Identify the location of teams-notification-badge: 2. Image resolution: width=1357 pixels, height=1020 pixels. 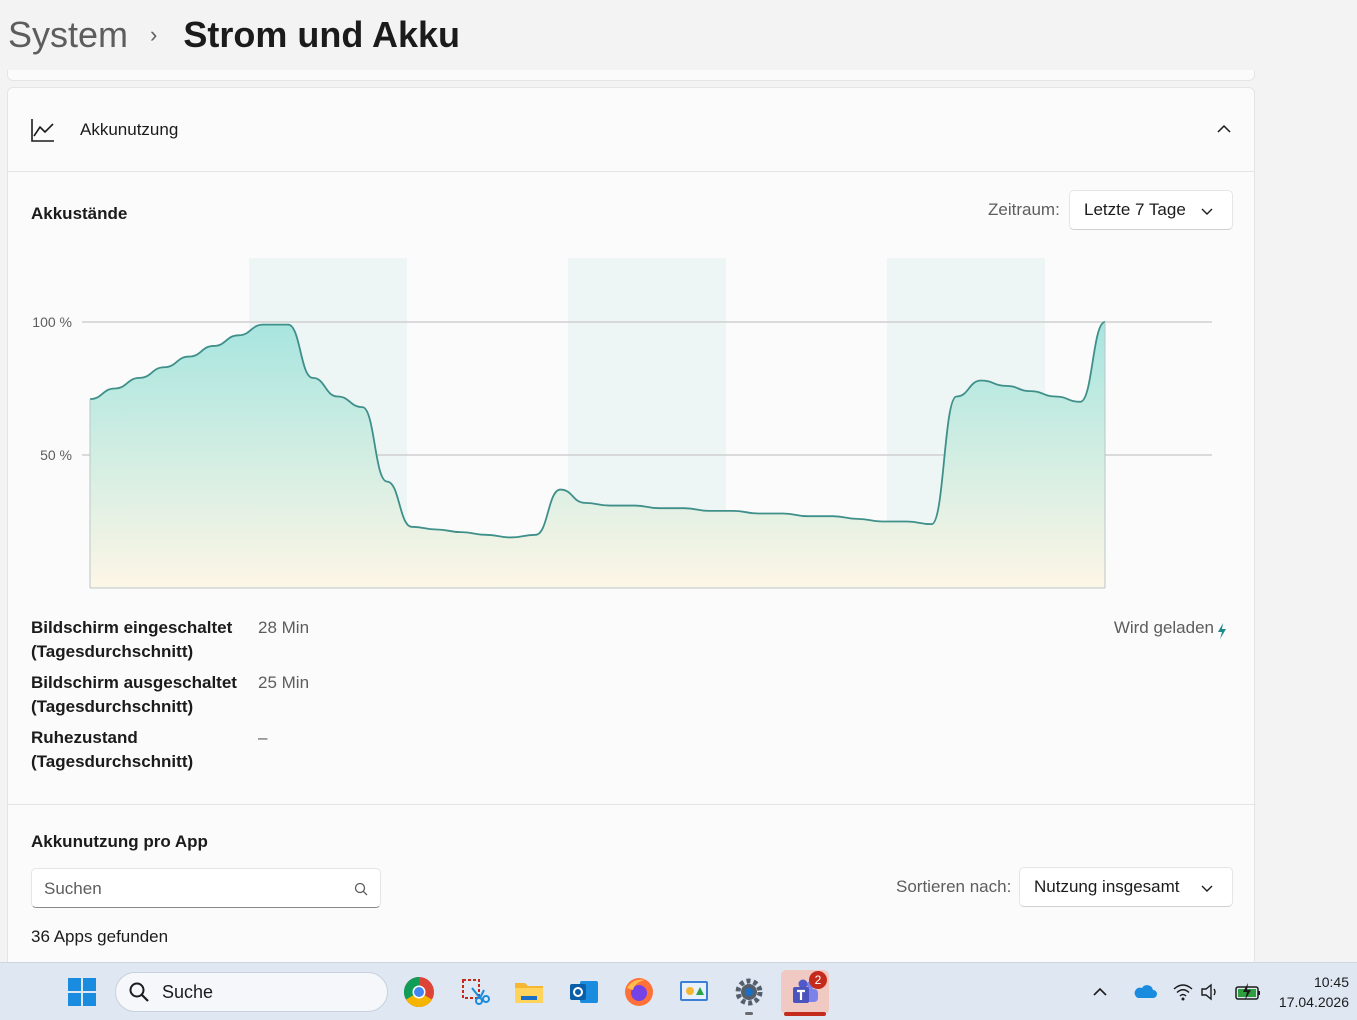
(818, 980).